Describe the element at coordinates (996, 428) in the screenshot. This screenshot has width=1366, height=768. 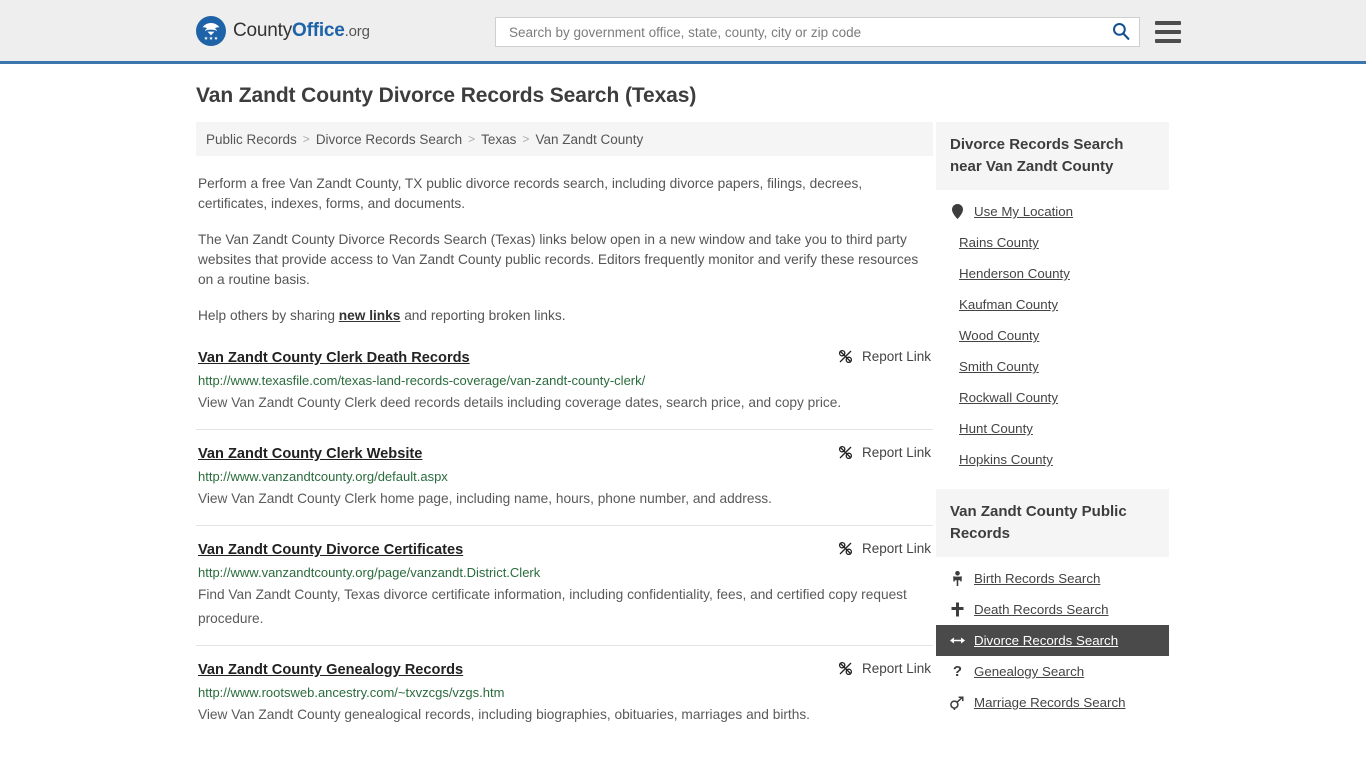
I see `sidebar-item-label: Hunt County` at that location.